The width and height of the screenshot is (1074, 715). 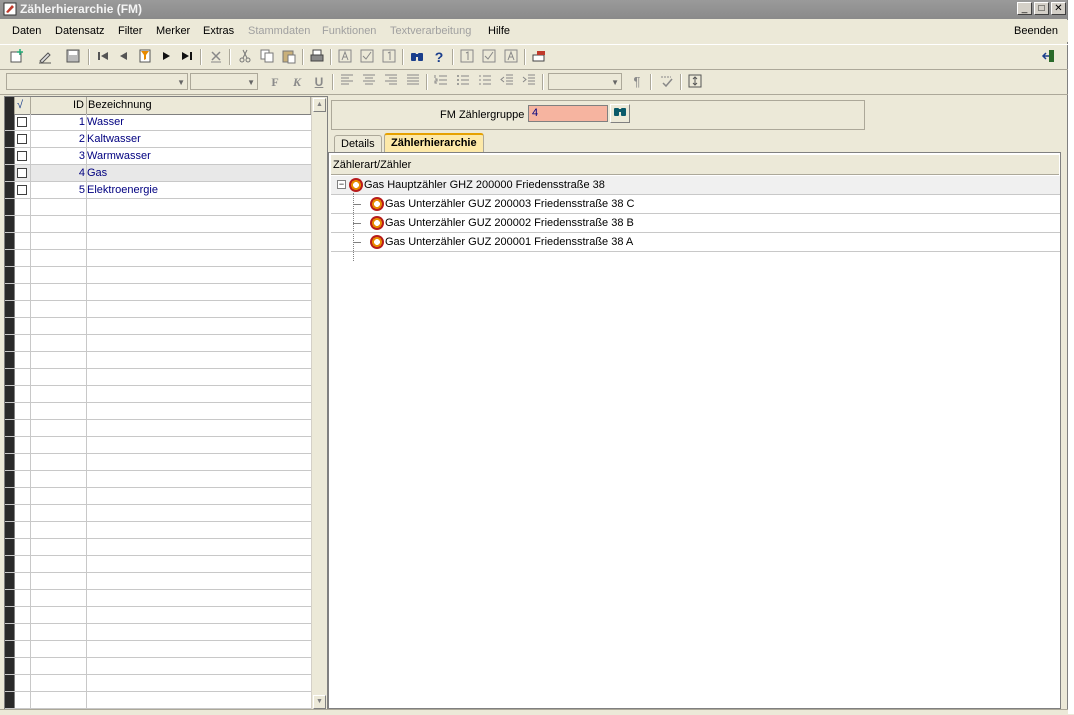 What do you see at coordinates (391, 82) in the screenshot?
I see `align-right-icon` at bounding box center [391, 82].